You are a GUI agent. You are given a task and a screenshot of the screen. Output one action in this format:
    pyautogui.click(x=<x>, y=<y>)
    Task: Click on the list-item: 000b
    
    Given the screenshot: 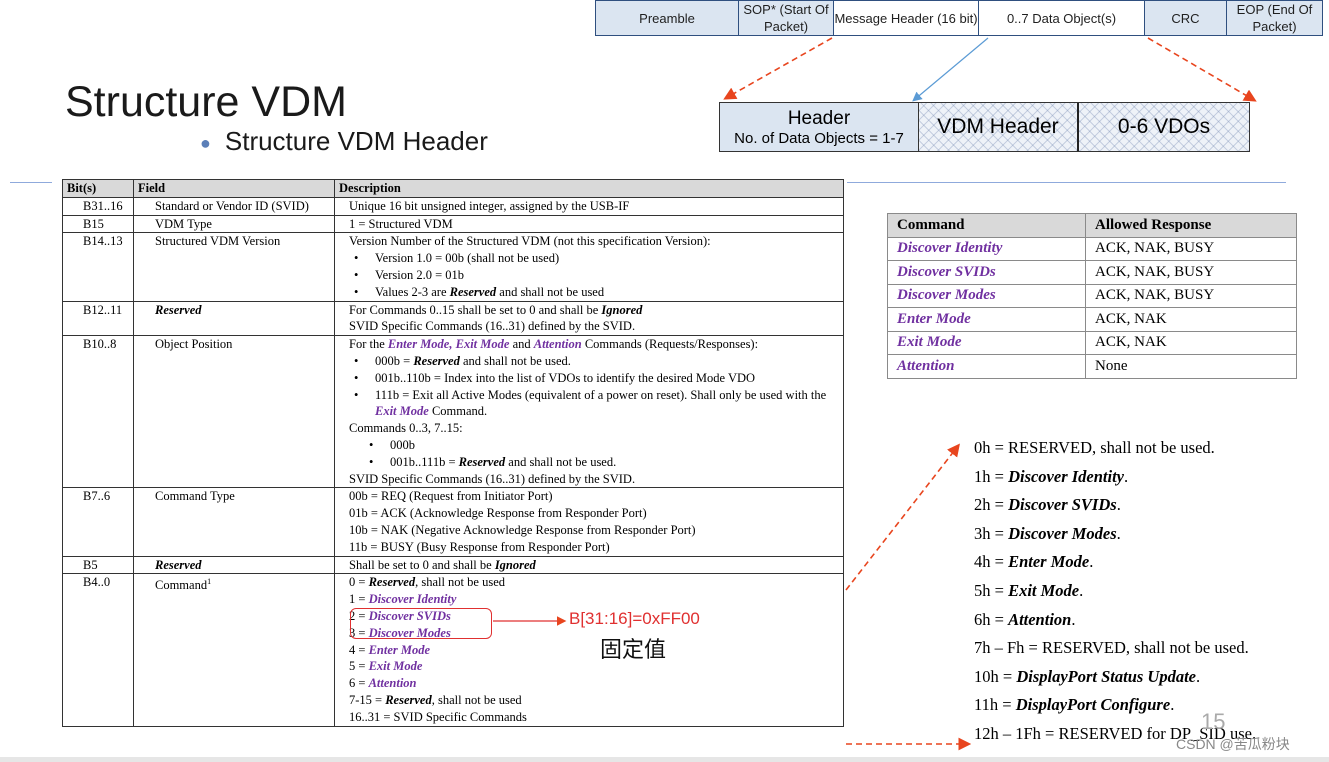 What is the action you would take?
    pyautogui.click(x=606, y=445)
    